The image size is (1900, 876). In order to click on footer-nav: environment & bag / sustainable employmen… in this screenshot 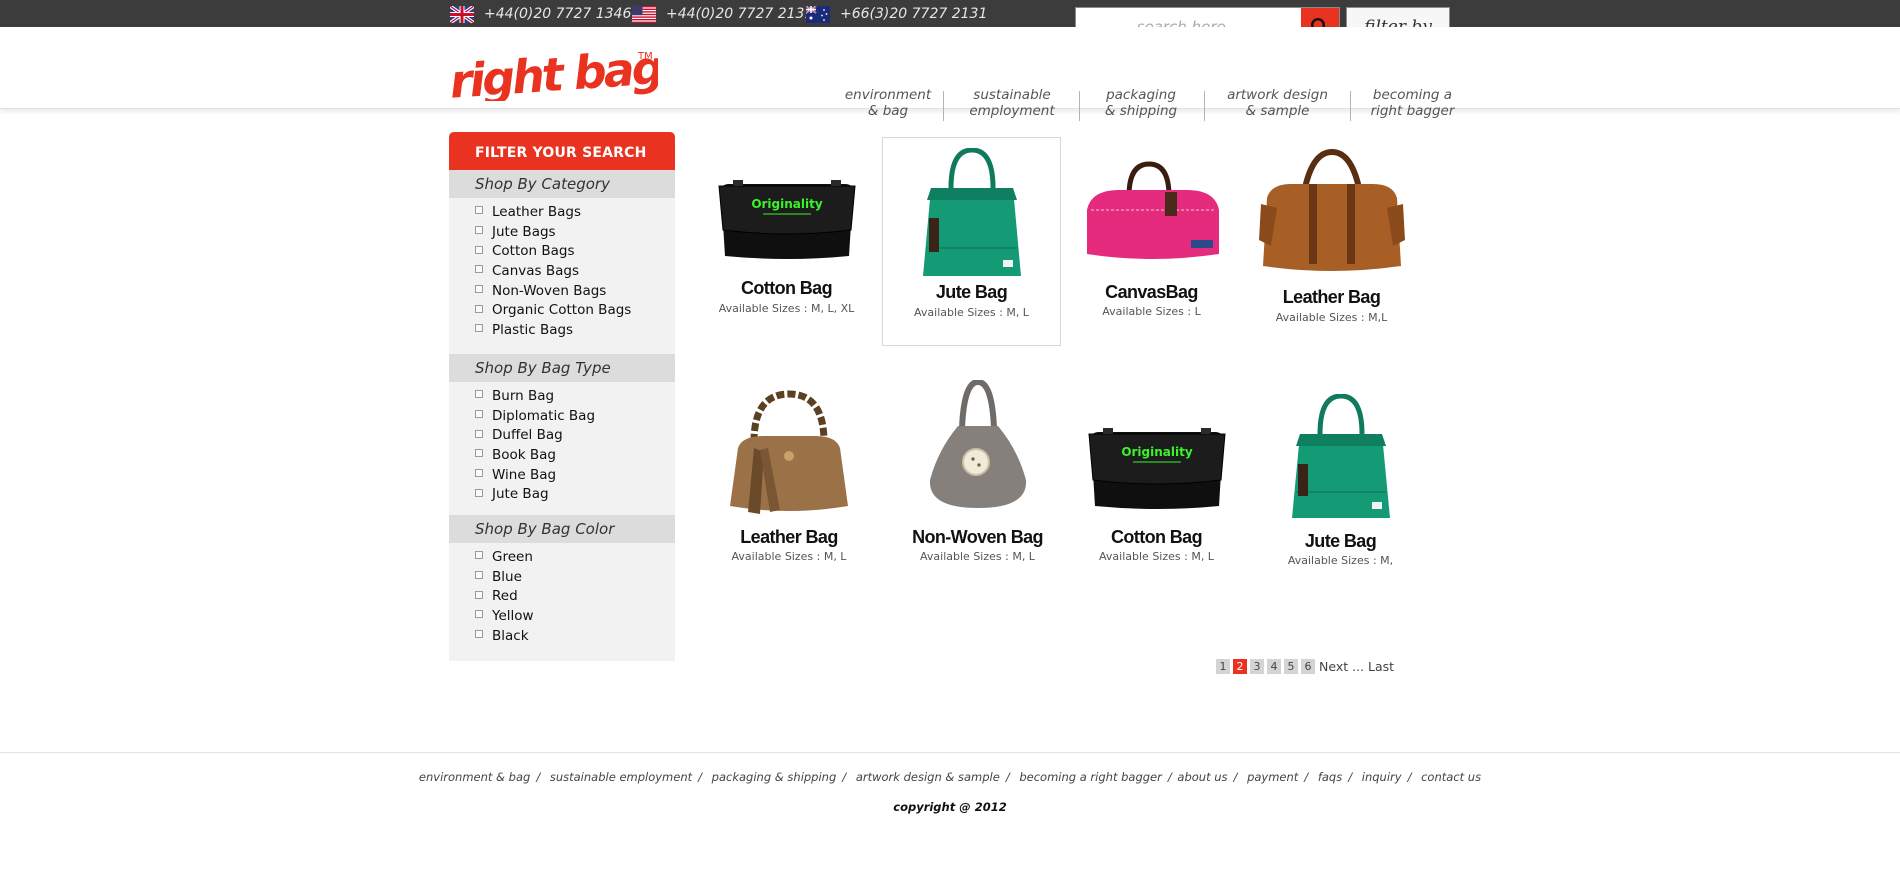, I will do `click(950, 777)`.